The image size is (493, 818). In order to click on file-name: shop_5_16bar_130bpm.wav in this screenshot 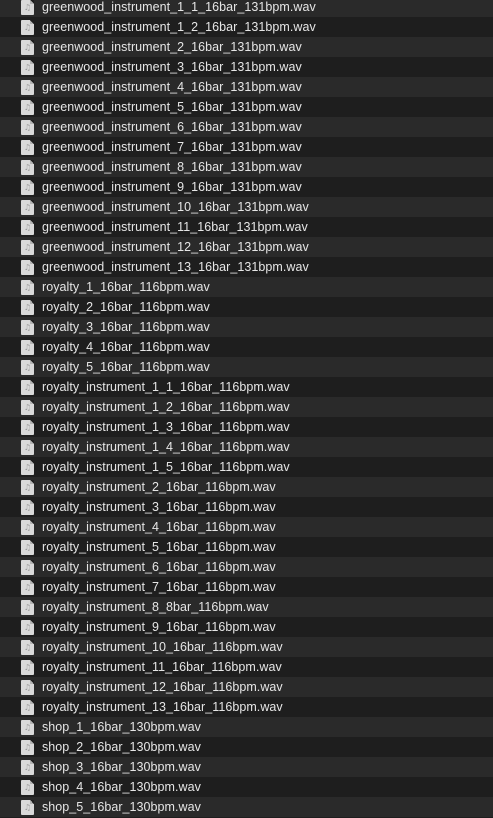, I will do `click(121, 807)`.